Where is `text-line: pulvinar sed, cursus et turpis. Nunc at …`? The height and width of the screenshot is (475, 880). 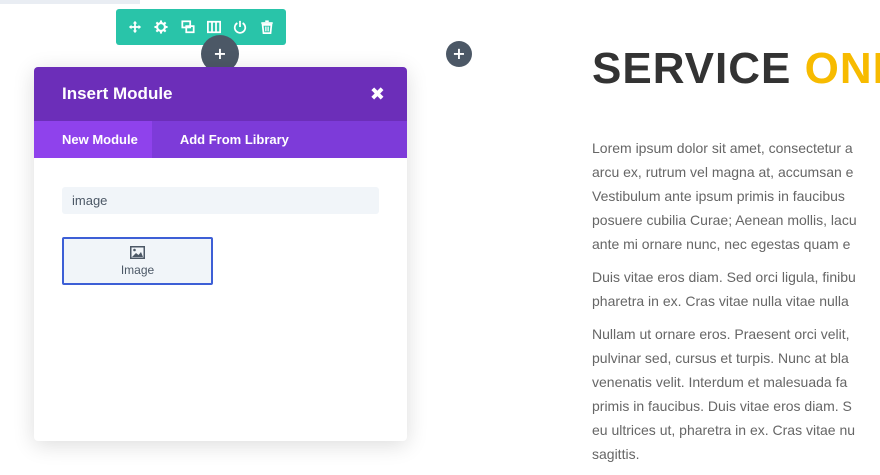 text-line: pulvinar sed, cursus et turpis. Nunc at … is located at coordinates (720, 358).